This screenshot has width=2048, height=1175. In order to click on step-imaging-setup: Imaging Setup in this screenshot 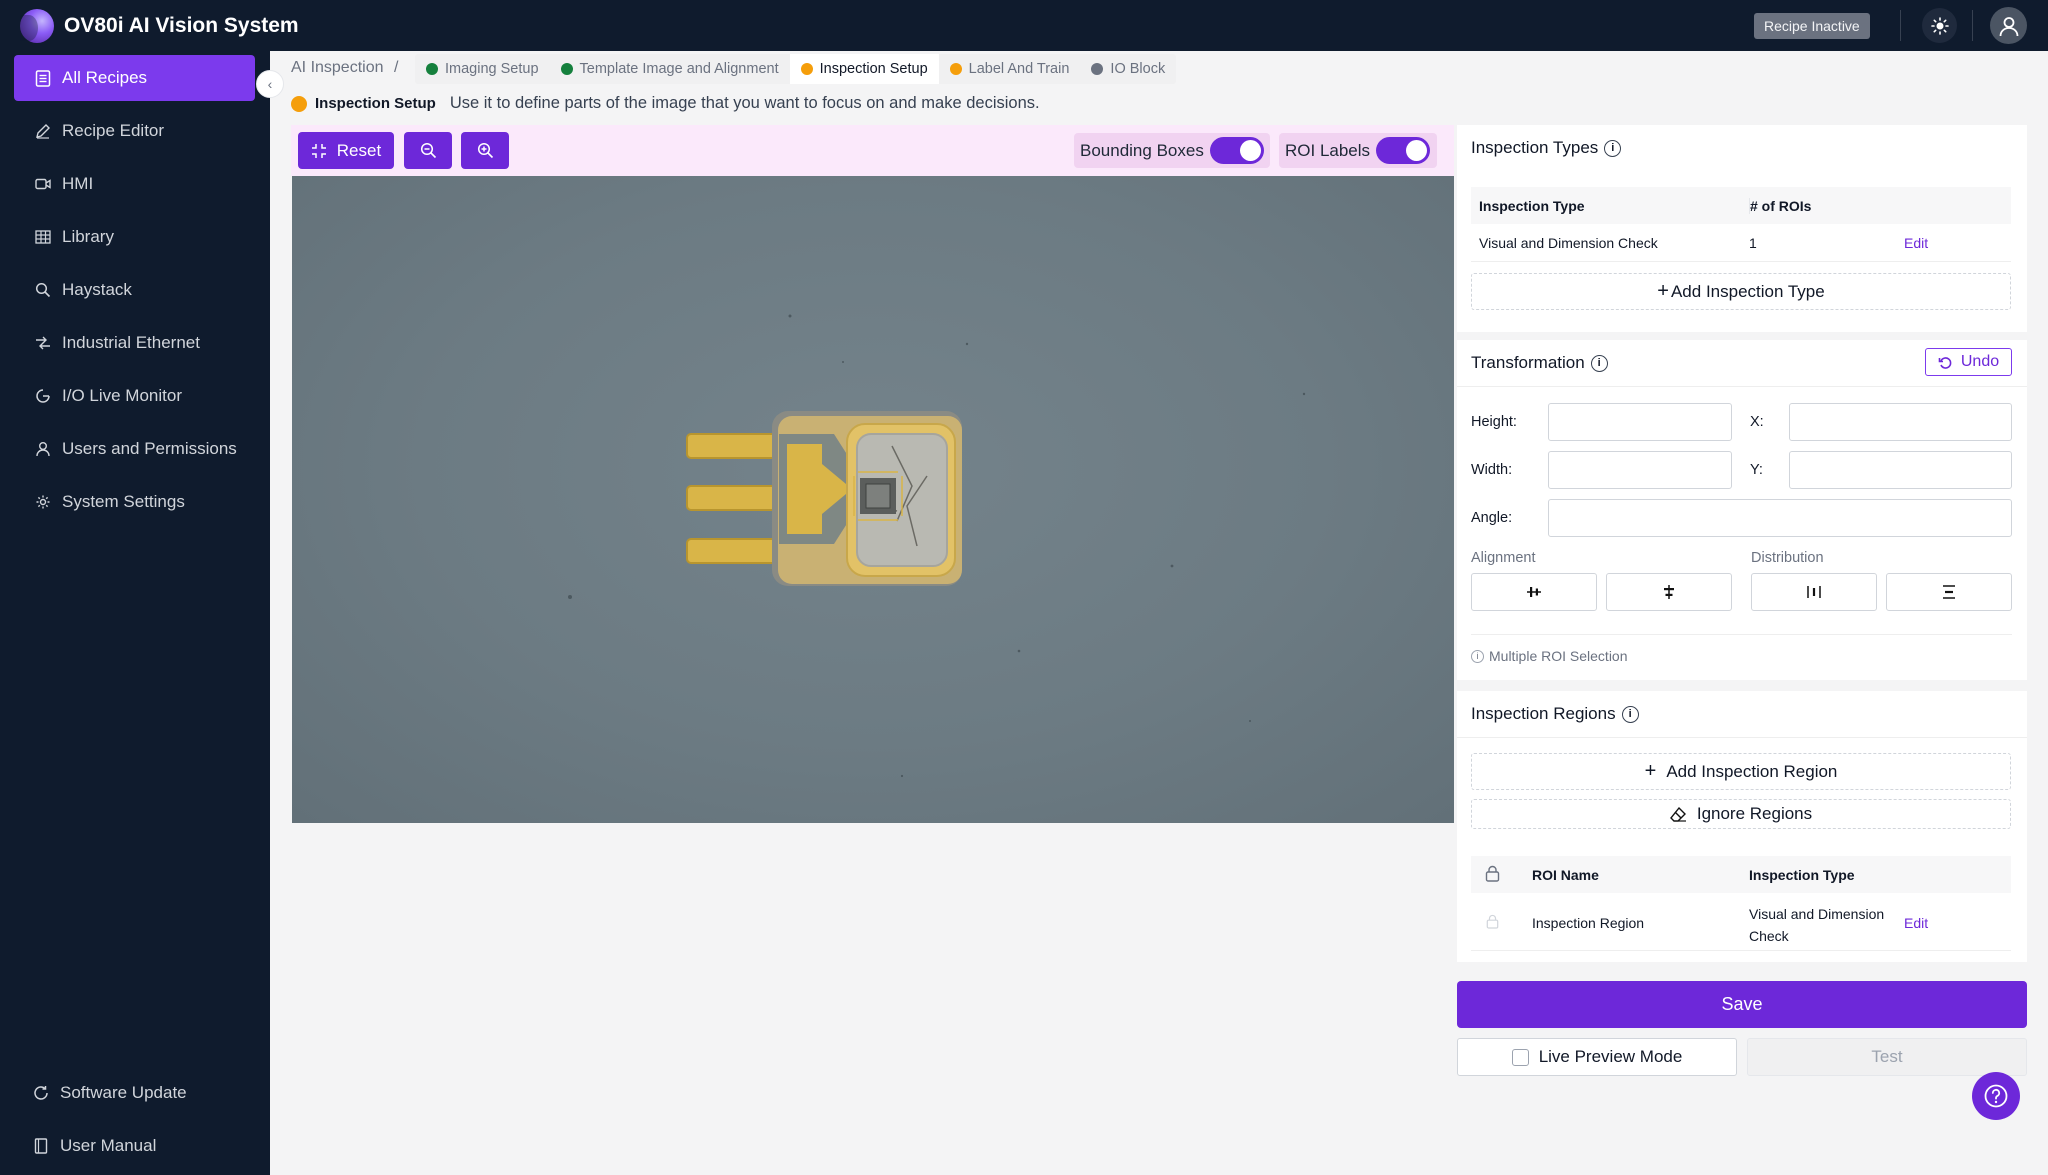, I will do `click(482, 69)`.